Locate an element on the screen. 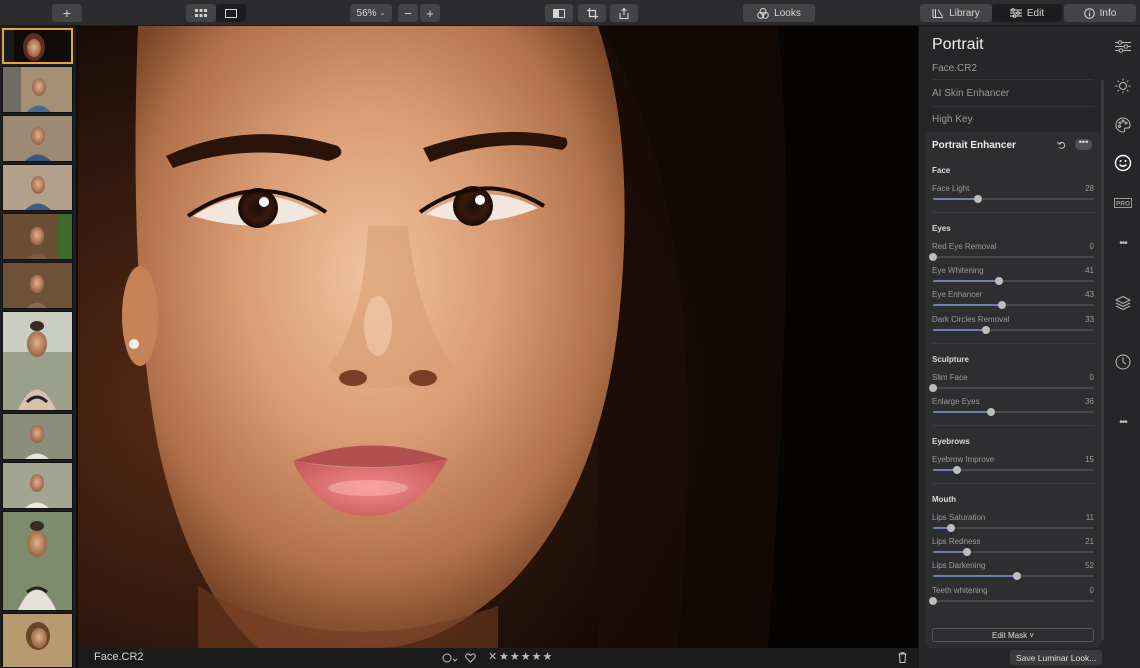 This screenshot has width=1140, height=668. edit-mask-label: Edit Mask ˅ is located at coordinates (1012, 635).